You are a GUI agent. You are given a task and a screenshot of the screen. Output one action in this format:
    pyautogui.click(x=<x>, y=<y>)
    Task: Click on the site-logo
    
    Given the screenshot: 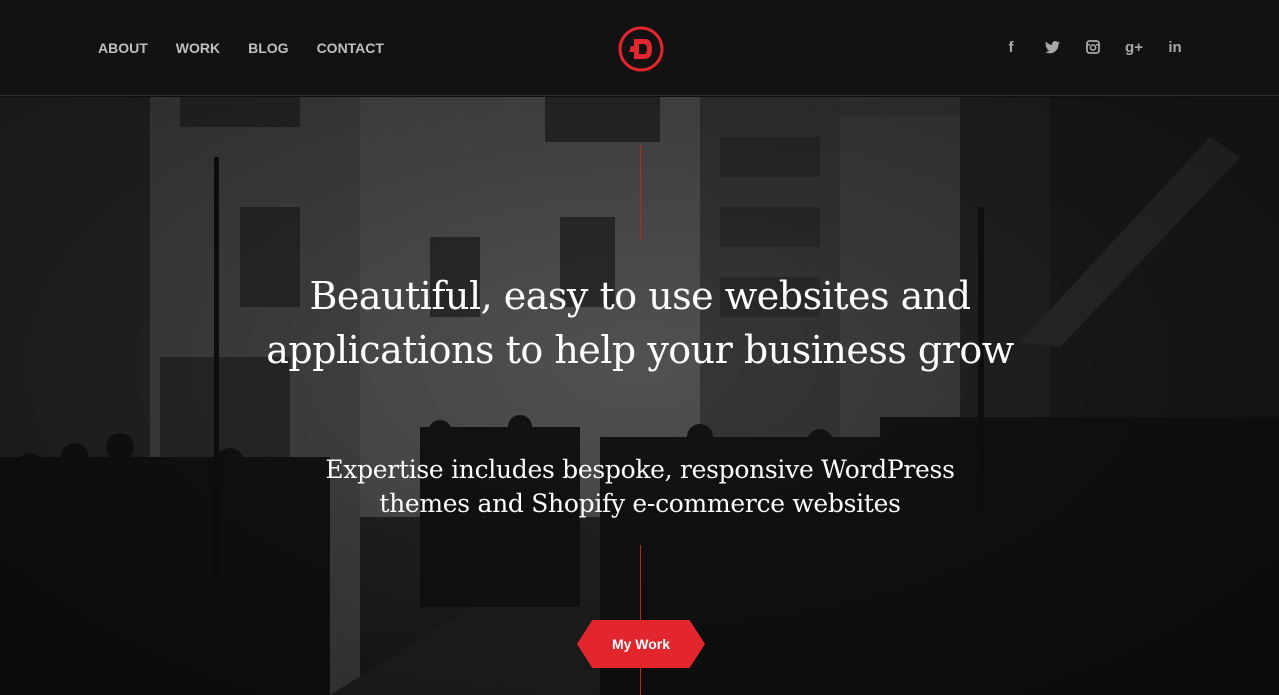 What is the action you would take?
    pyautogui.click(x=641, y=49)
    